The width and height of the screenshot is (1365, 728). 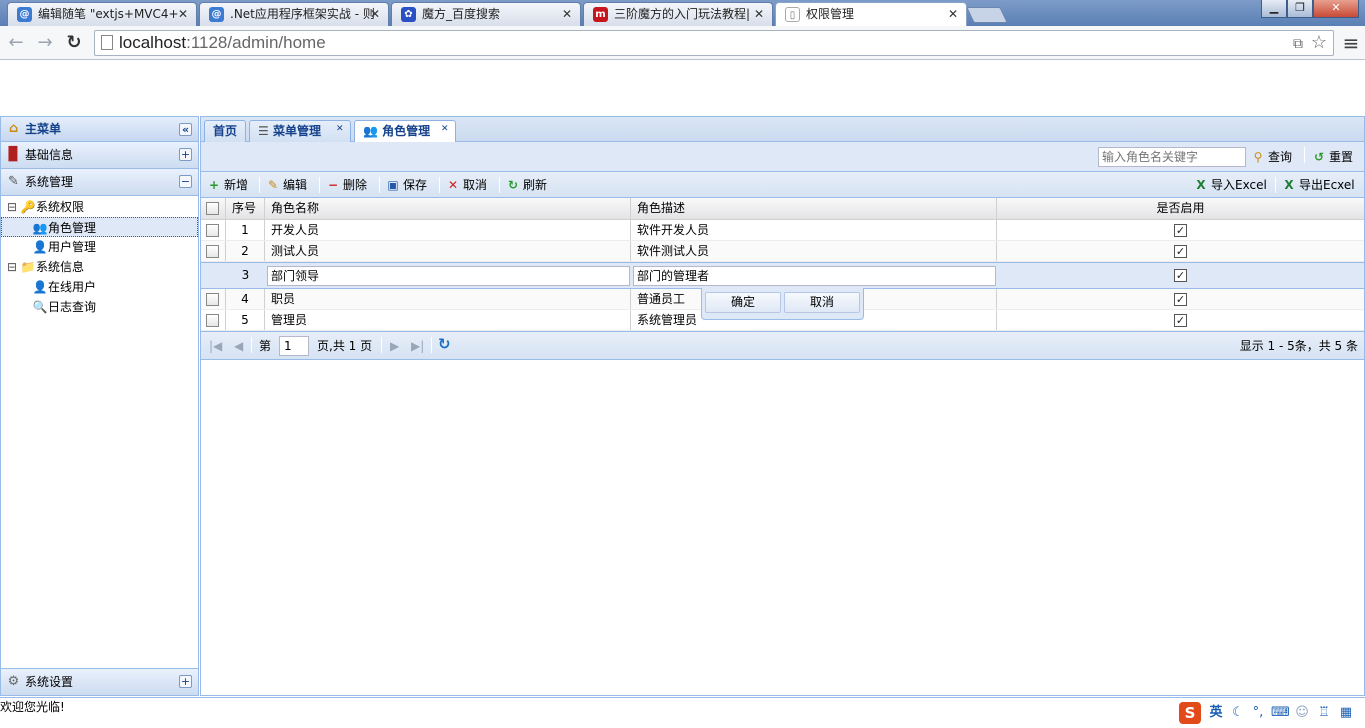 What do you see at coordinates (1229, 185) in the screenshot?
I see `import-excel-button: X 导入Excel` at bounding box center [1229, 185].